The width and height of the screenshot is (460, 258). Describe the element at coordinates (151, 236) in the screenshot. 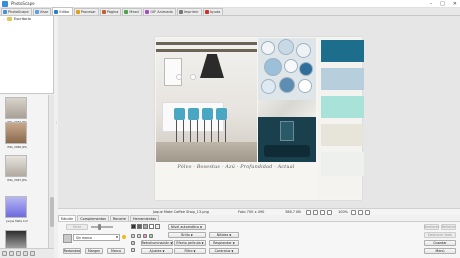

I see `paint-tool-icon` at that location.